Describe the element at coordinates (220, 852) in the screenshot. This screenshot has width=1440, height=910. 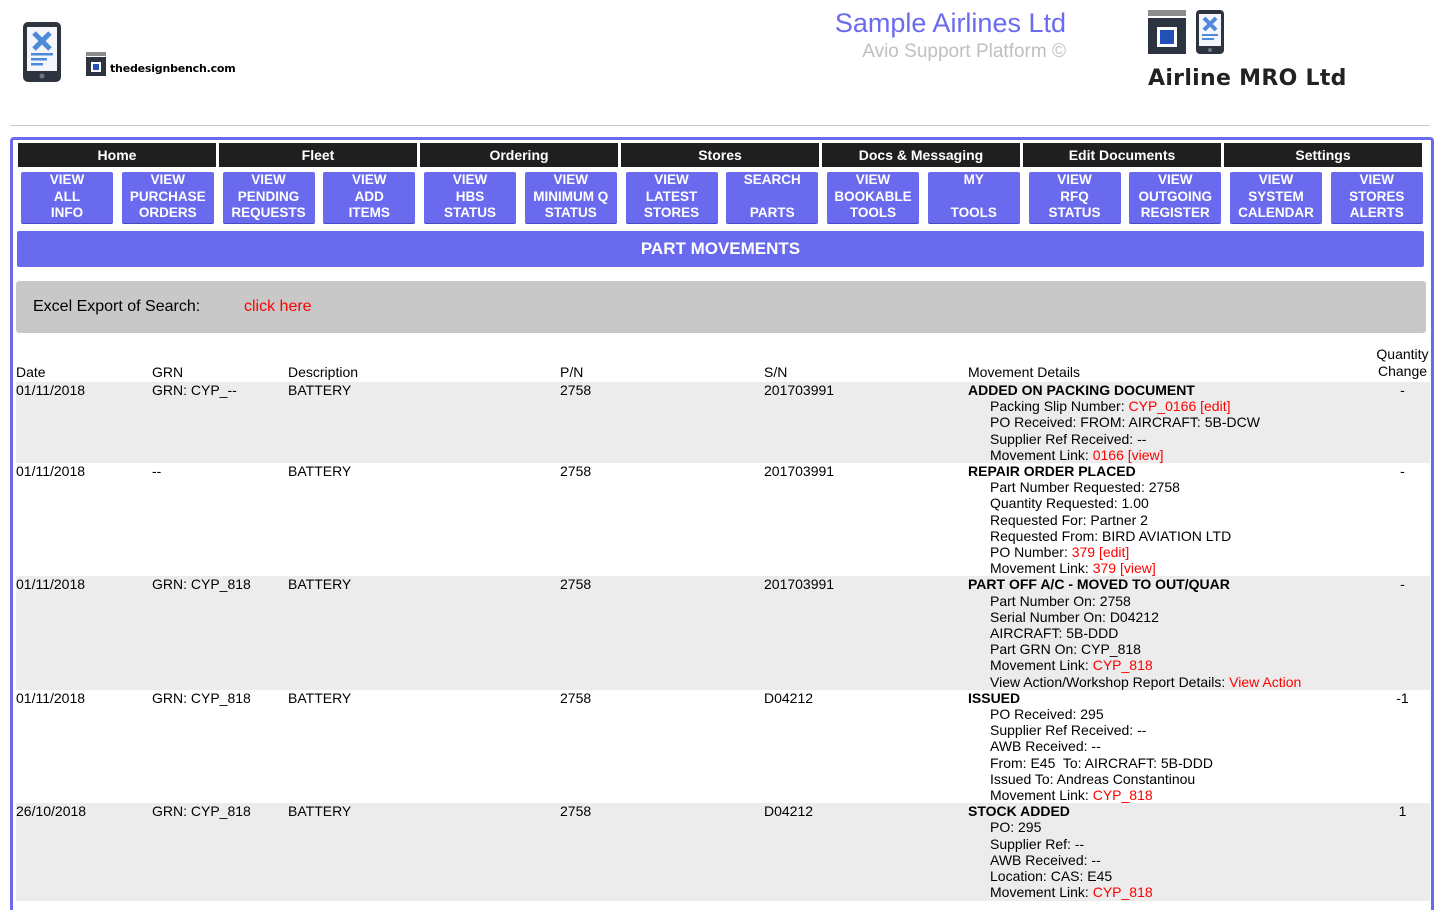
I see `cell-grn: GRN: CYP_818` at that location.